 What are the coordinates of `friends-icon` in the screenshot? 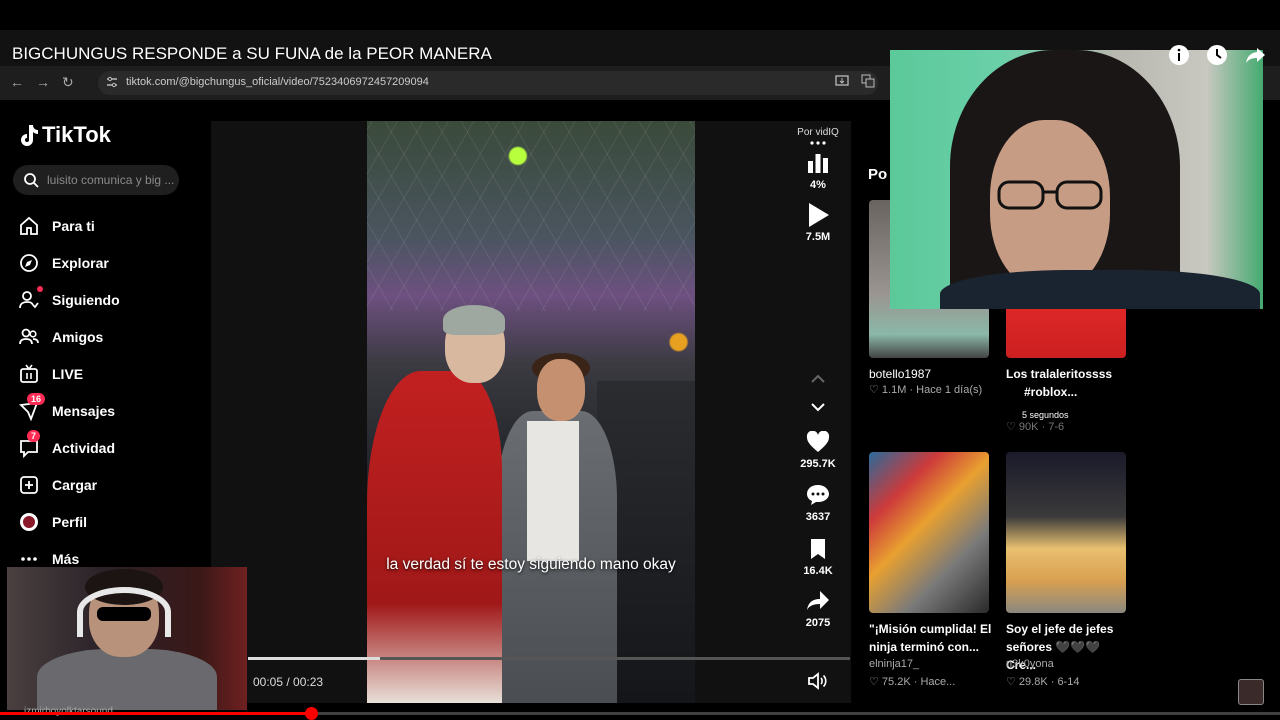 It's located at (29, 337).